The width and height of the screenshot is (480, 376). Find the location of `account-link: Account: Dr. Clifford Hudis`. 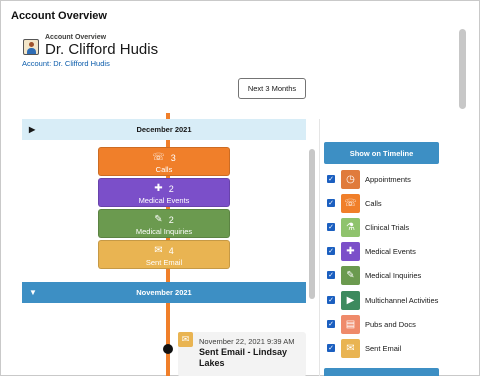

account-link: Account: Dr. Clifford Hudis is located at coordinates (66, 63).